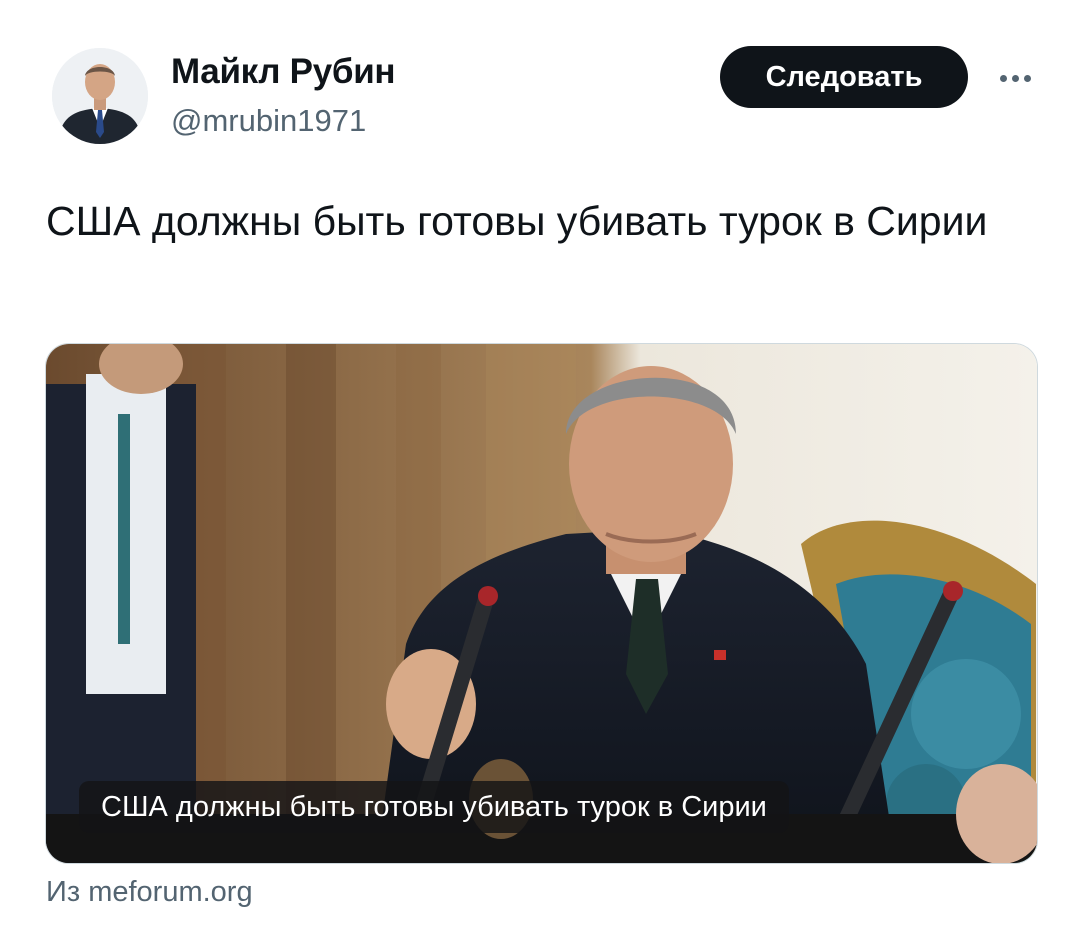  Describe the element at coordinates (170, 892) in the screenshot. I see `source-link: meforum.org` at that location.